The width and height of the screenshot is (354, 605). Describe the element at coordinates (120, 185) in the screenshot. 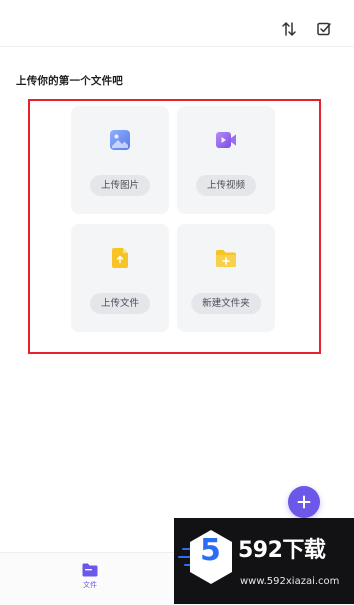

I see `upload-image-label: 上传图片` at that location.